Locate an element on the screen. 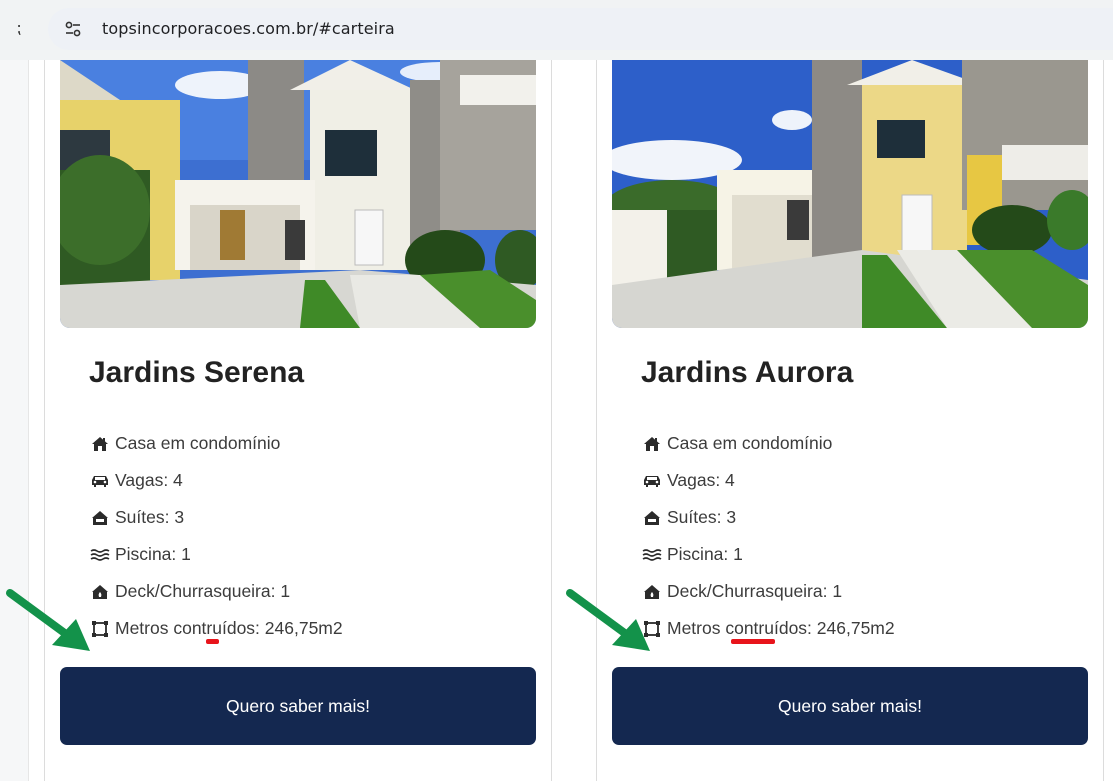 This screenshot has height=781, width=1113. red-underline-annotation-right is located at coordinates (753, 641).